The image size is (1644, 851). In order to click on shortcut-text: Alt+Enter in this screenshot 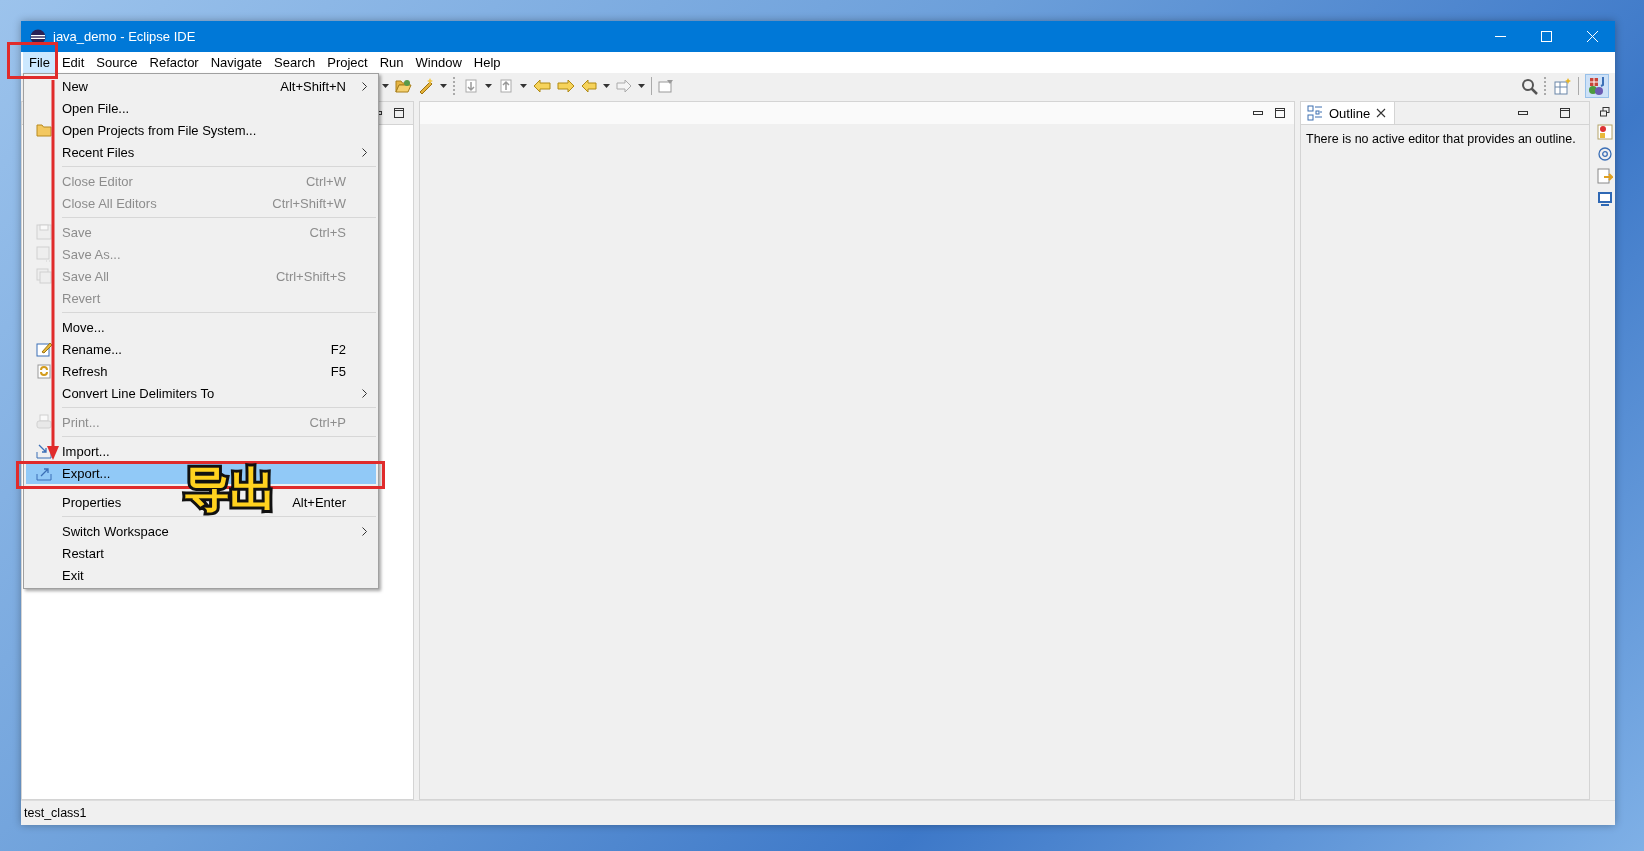, I will do `click(319, 502)`.